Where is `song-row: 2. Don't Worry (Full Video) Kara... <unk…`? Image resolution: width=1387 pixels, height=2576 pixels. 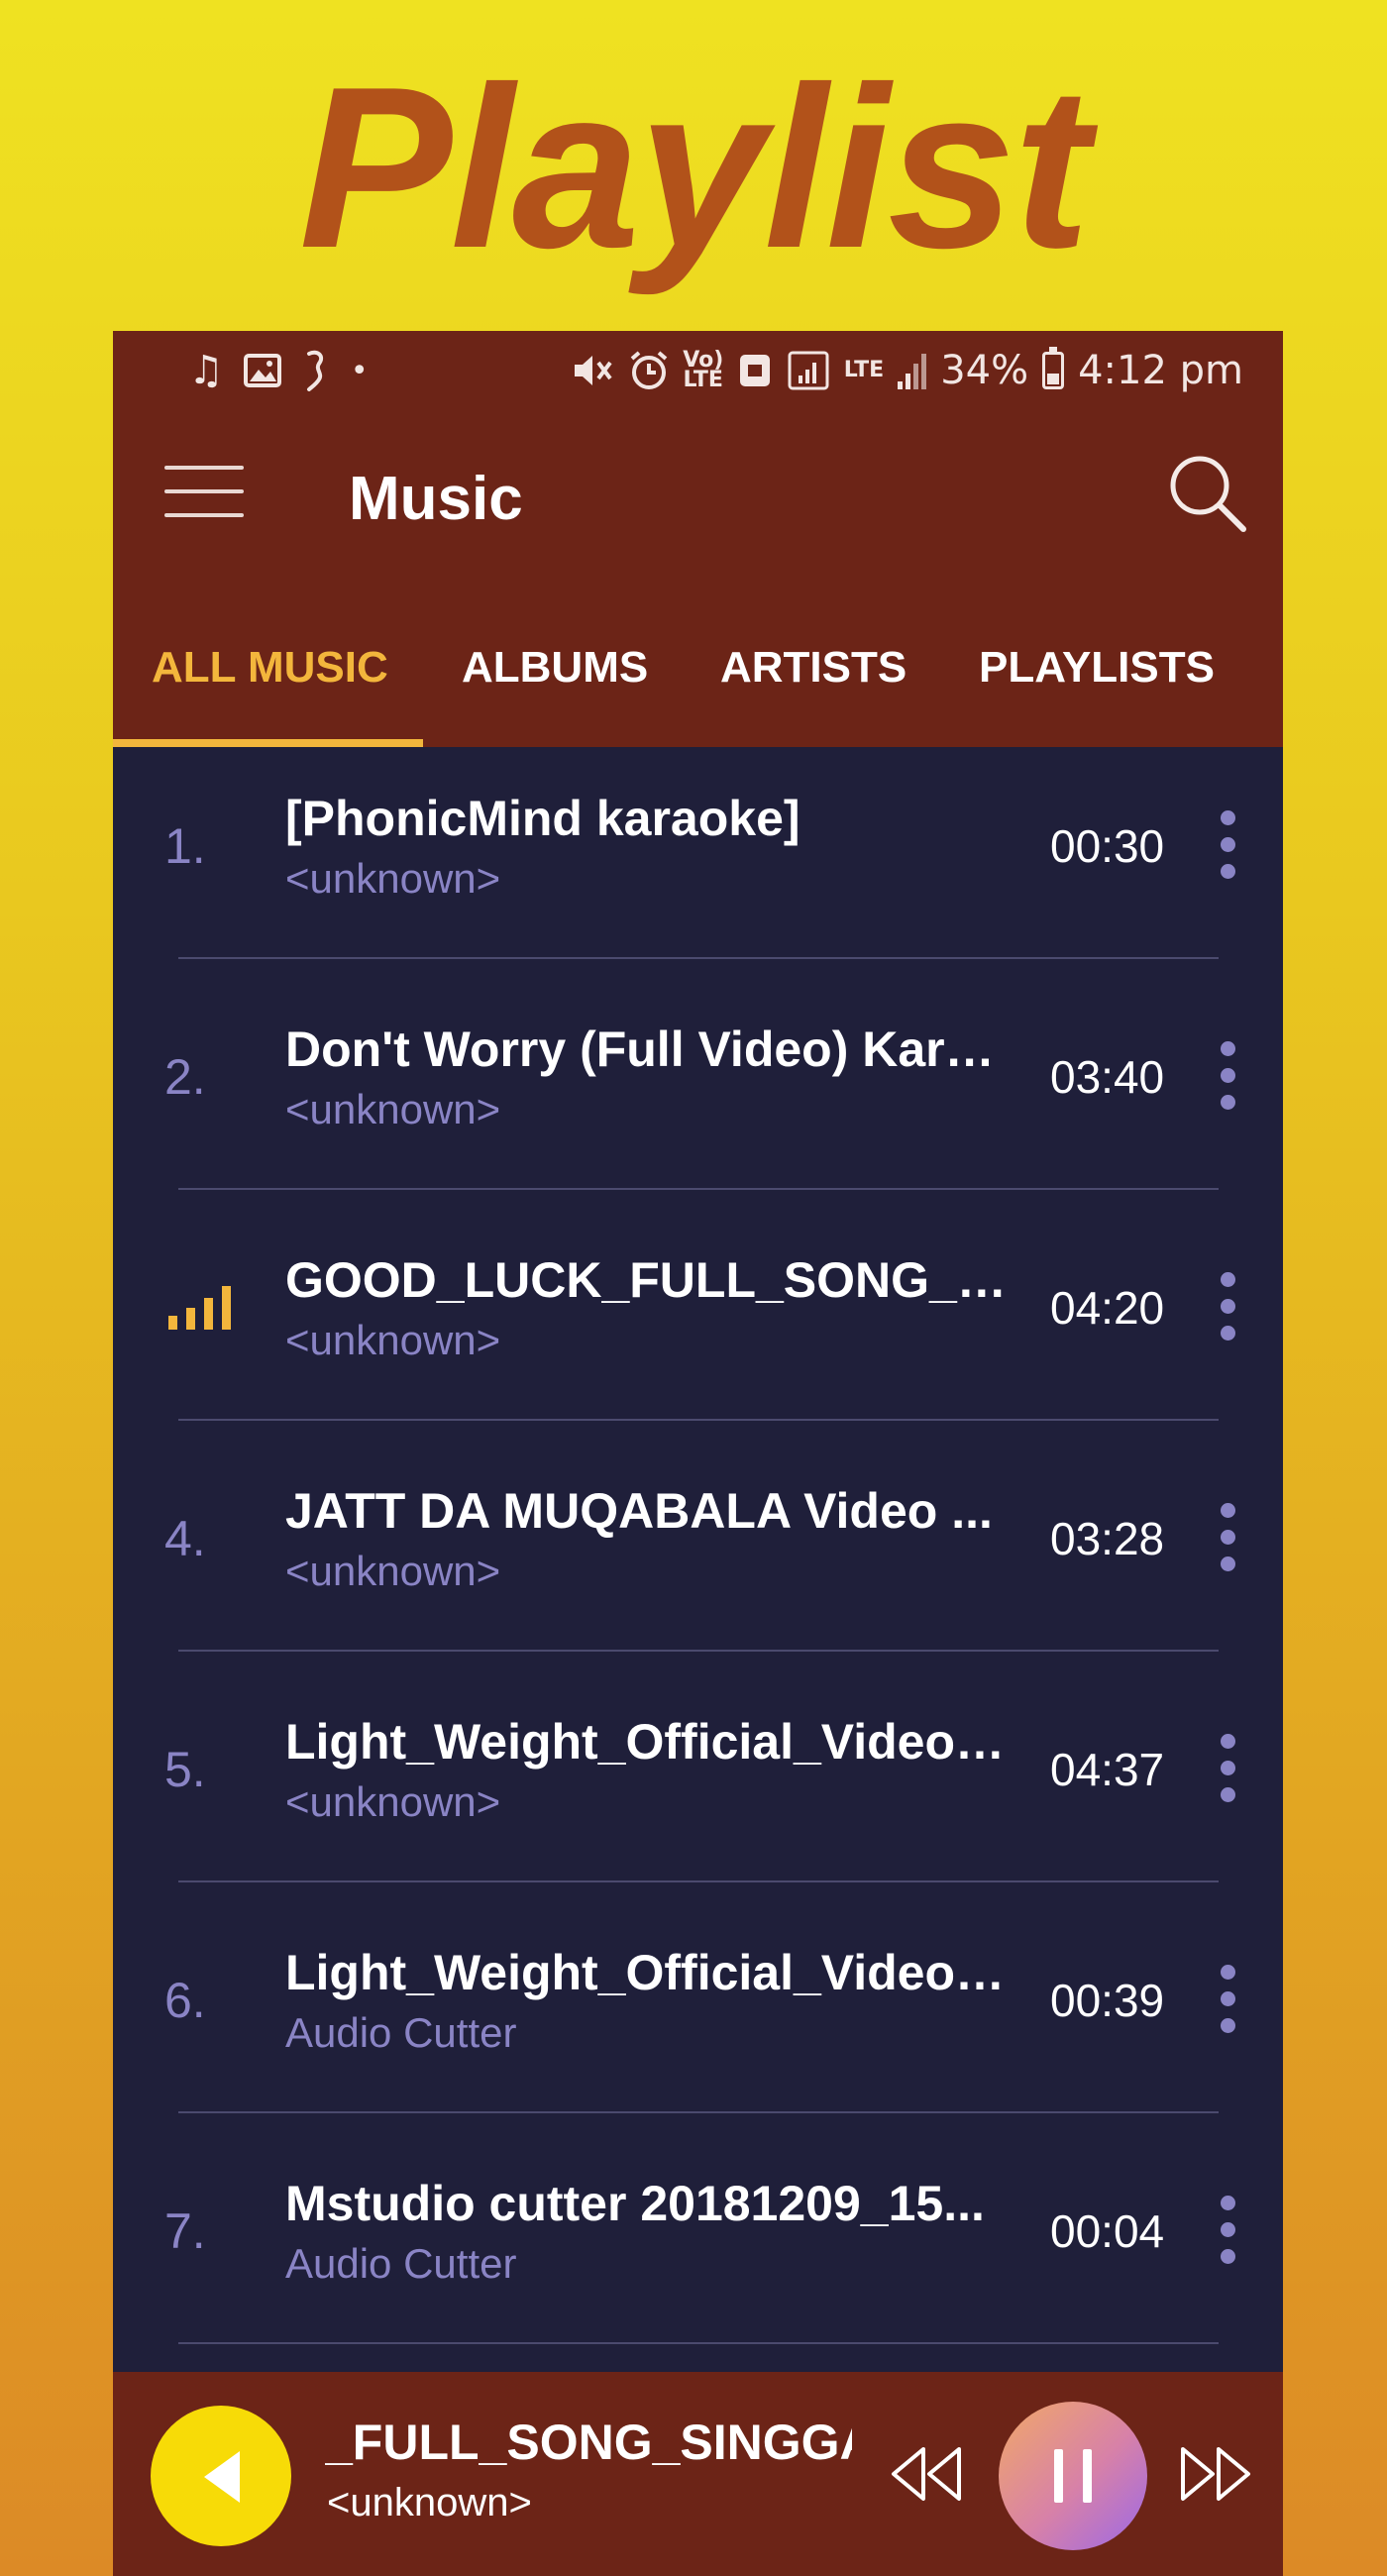 song-row: 2. Don't Worry (Full Video) Kara... <unk… is located at coordinates (698, 1094).